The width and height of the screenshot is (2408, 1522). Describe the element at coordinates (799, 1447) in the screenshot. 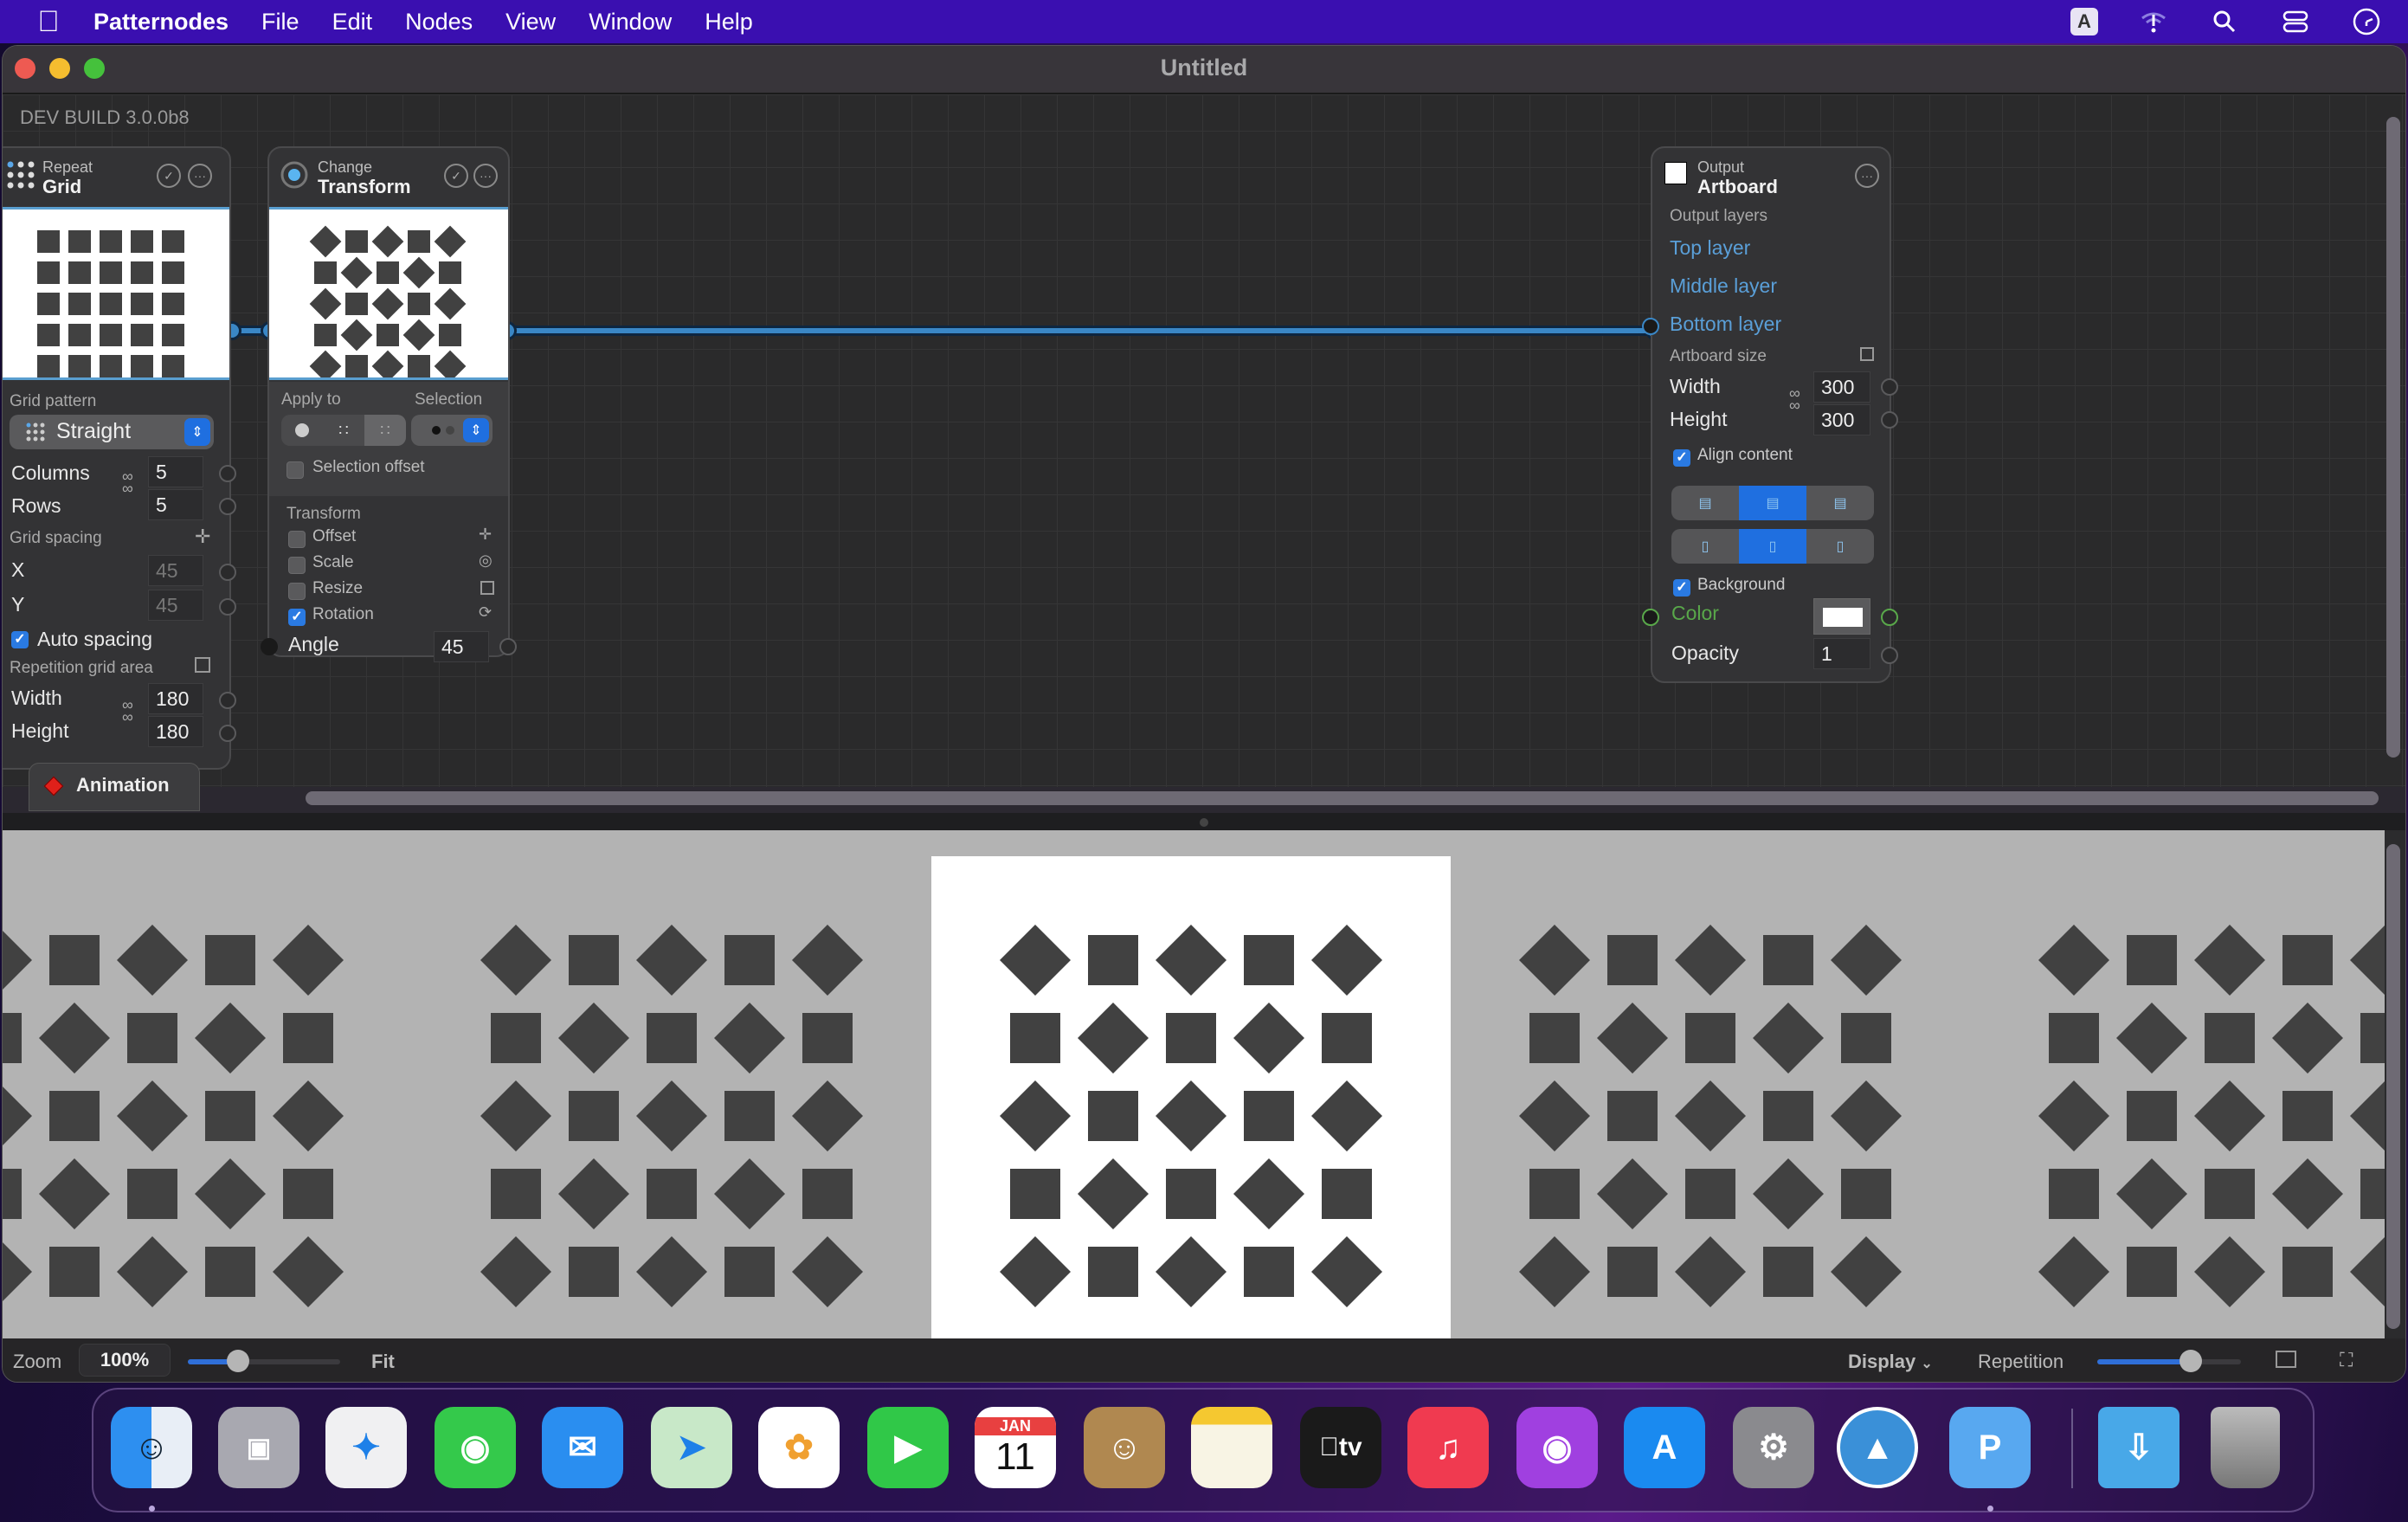

I see `photos-icon: ✿` at that location.